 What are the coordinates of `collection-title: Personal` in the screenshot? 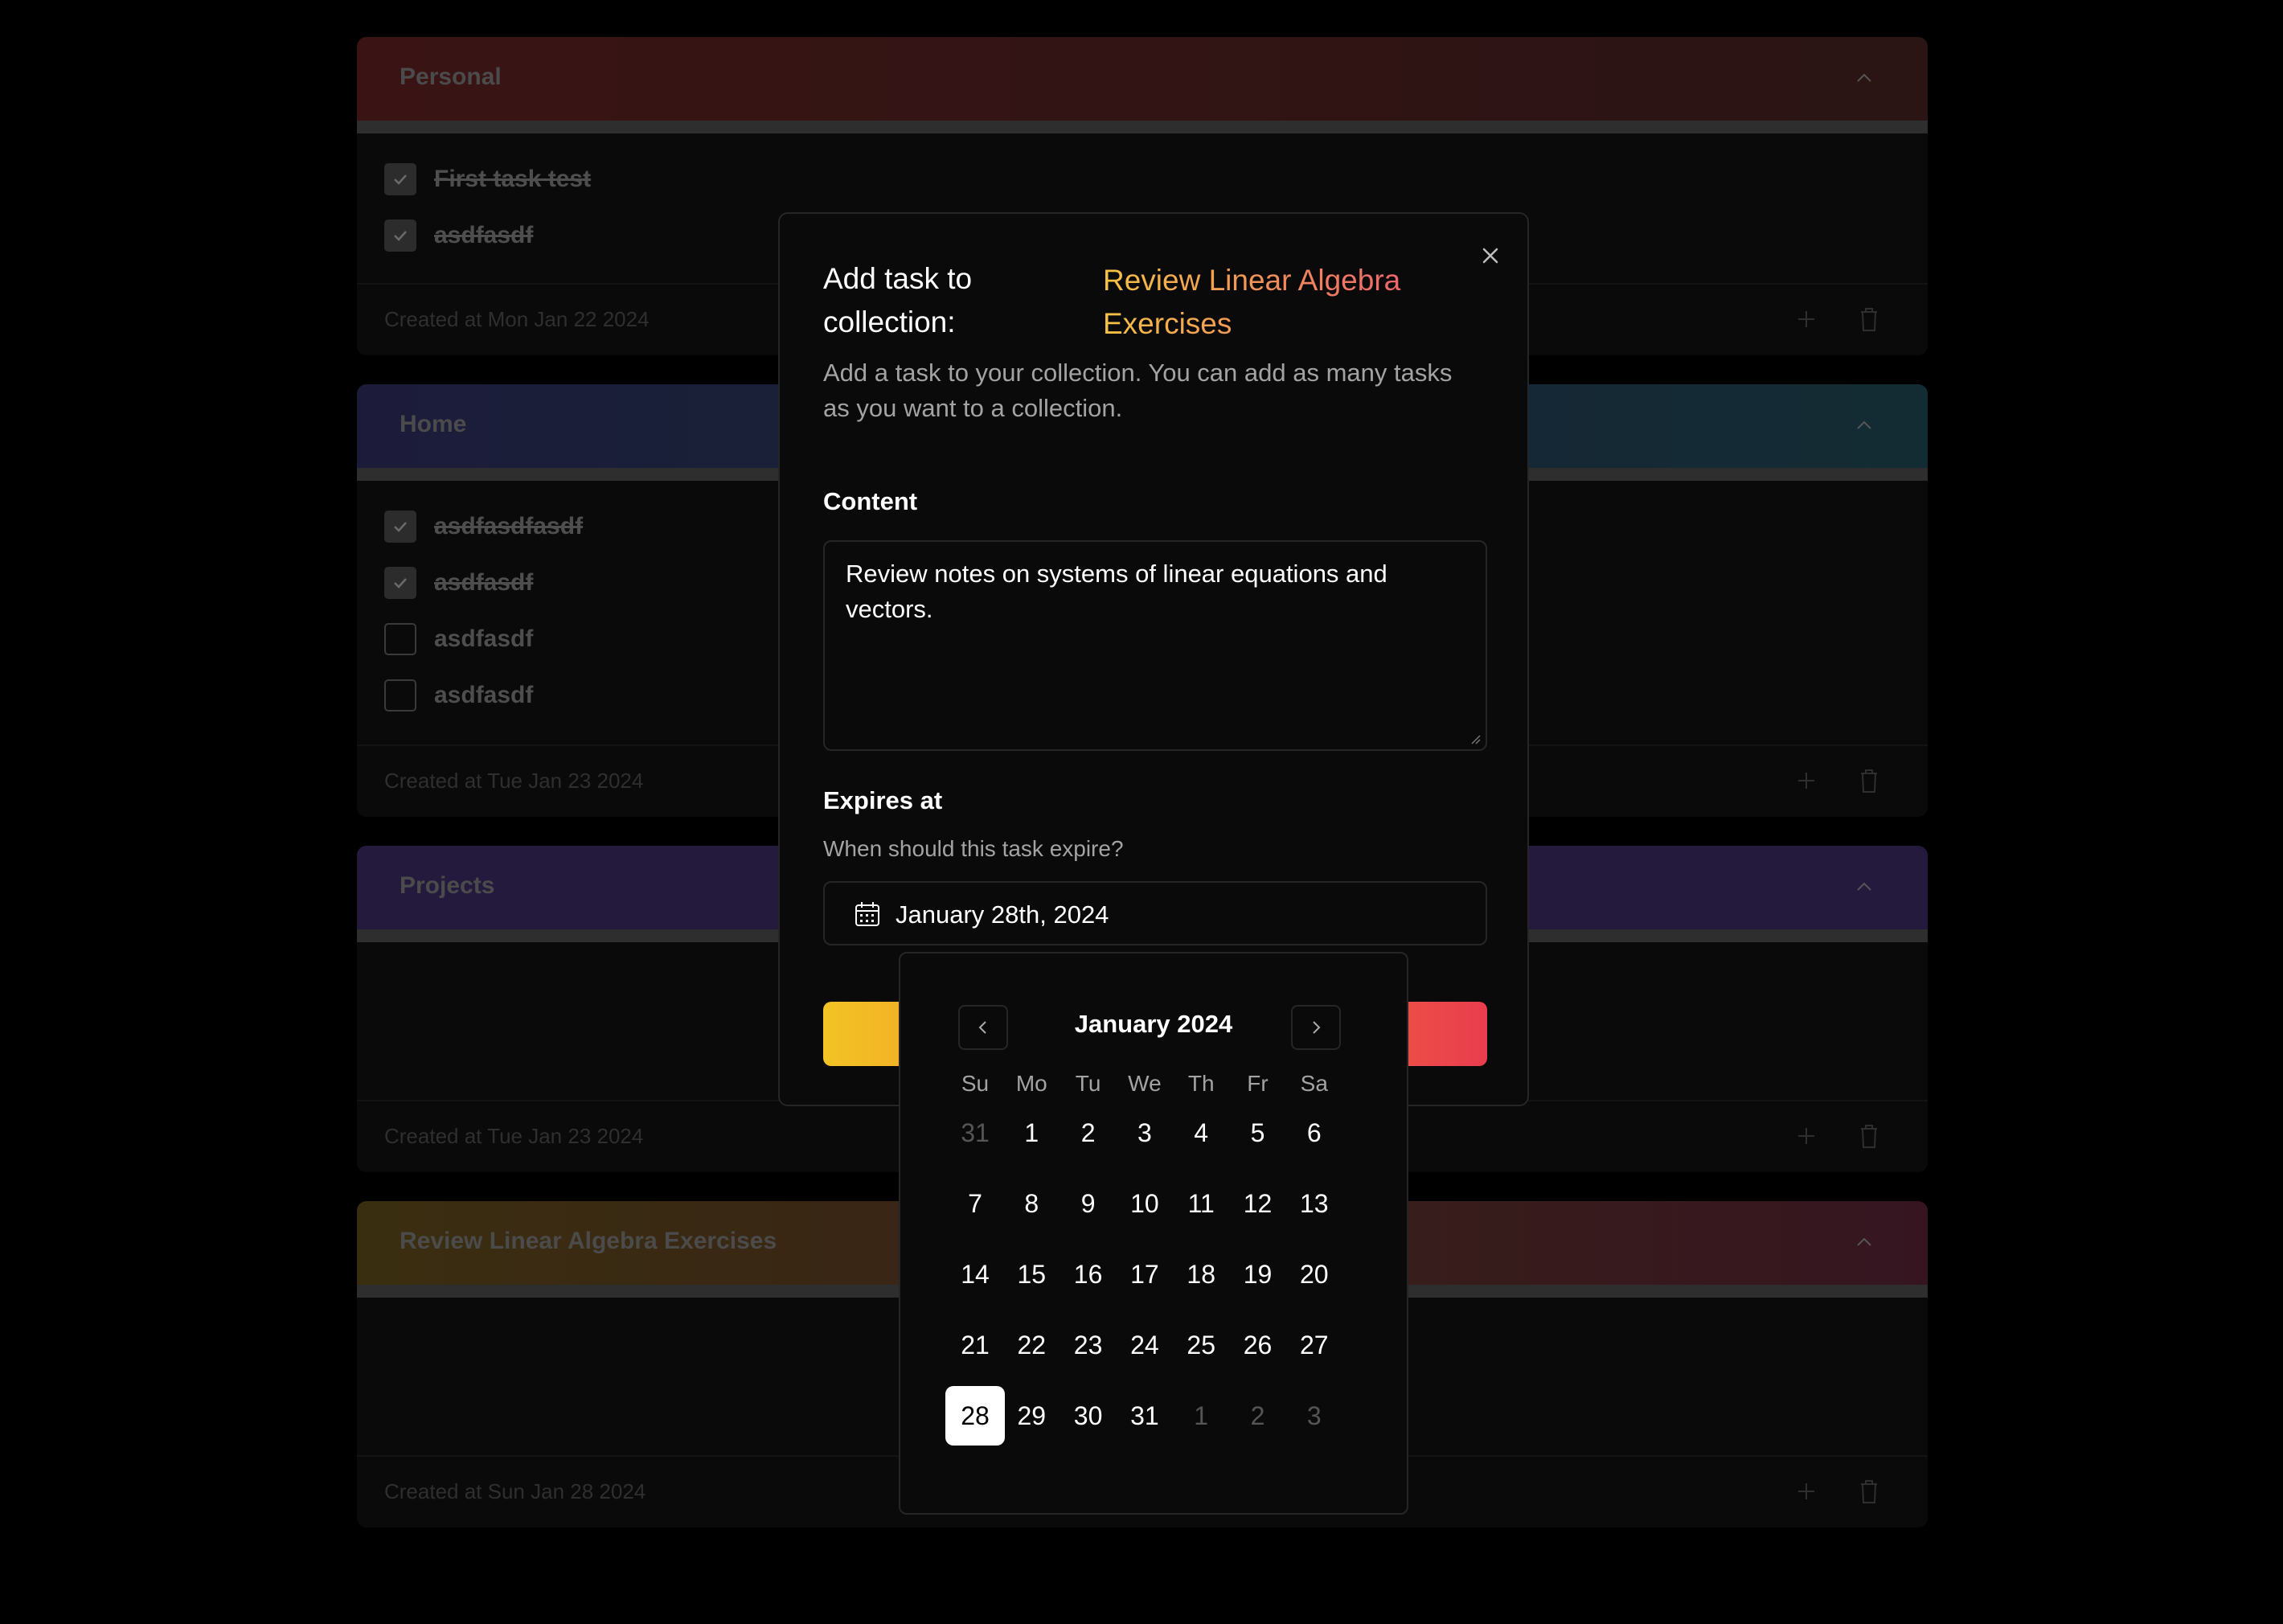 It's located at (451, 77).